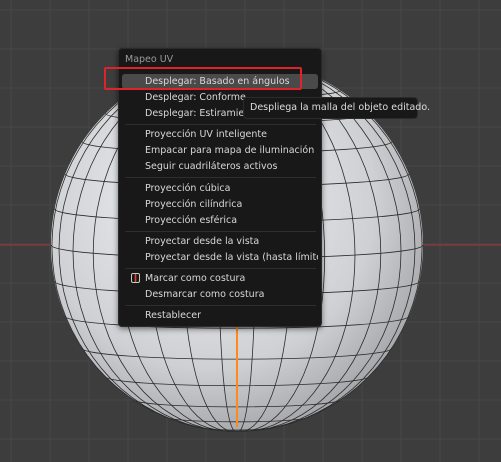  I want to click on menu-item-reset: Restablecer, so click(220, 315).